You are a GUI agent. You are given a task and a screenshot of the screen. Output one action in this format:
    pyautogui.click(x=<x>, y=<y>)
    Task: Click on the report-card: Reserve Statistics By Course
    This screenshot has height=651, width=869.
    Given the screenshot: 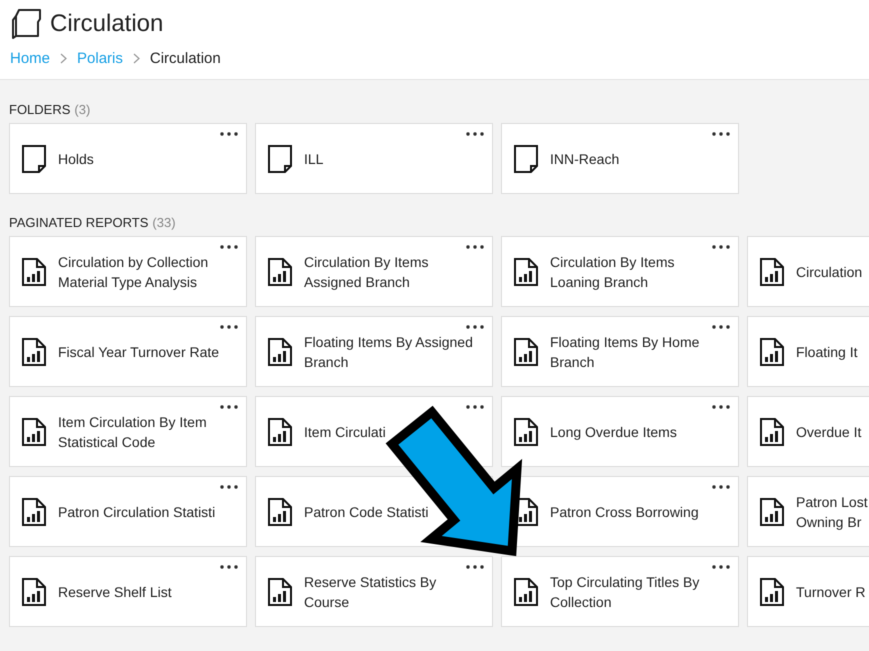 What is the action you would take?
    pyautogui.click(x=374, y=591)
    